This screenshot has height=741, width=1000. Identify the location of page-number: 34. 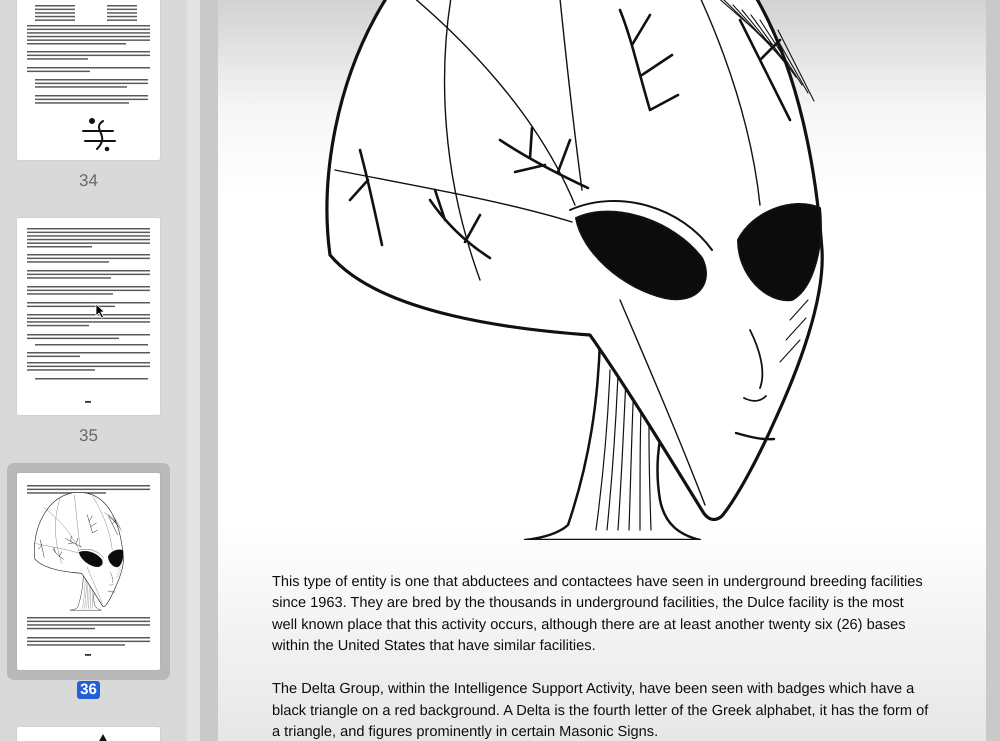
(88, 181).